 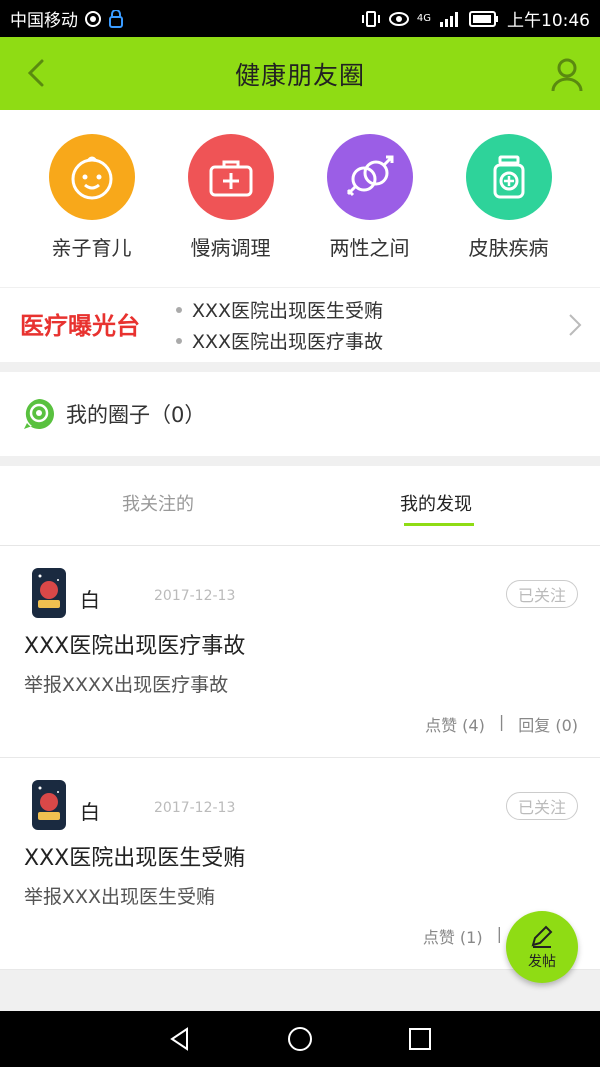 I want to click on chevron-left-icon, so click(x=36, y=73).